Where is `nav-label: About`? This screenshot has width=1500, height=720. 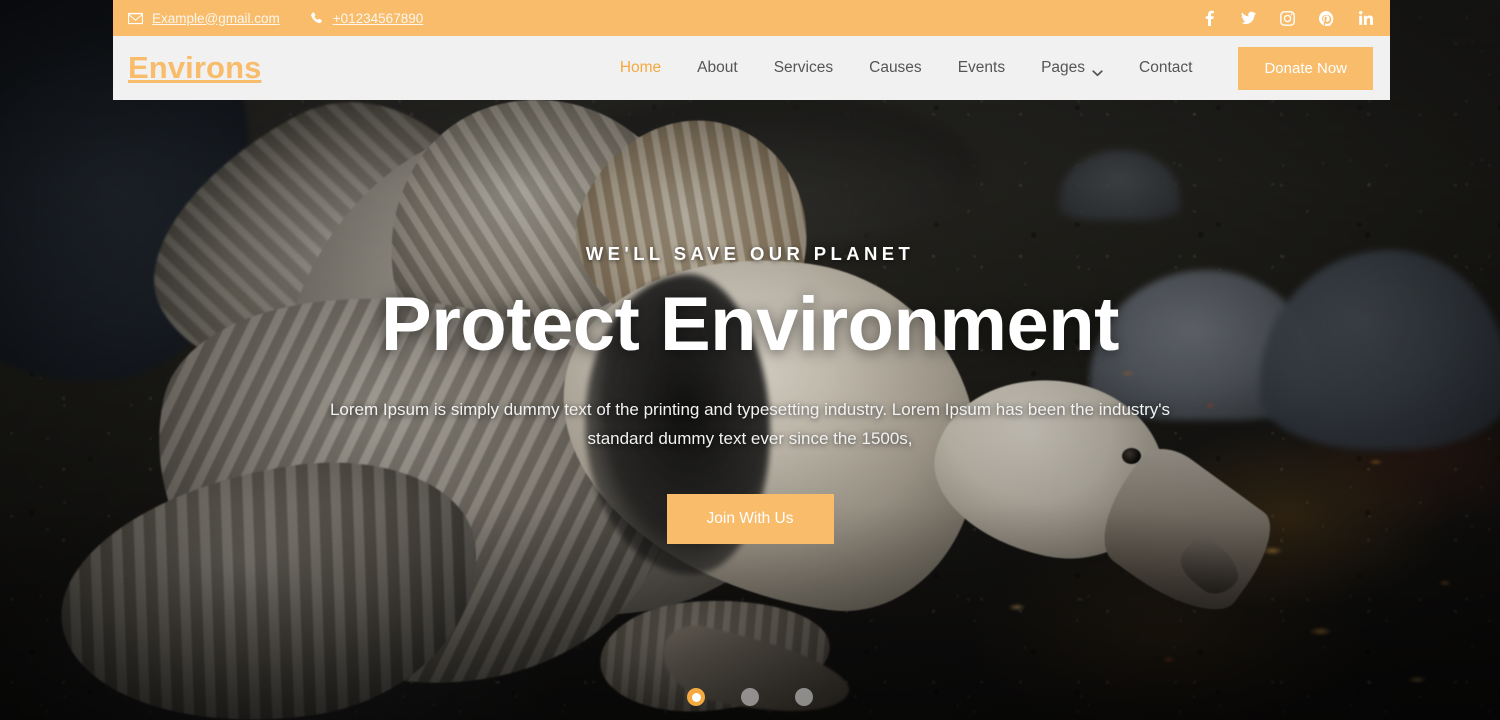 nav-label: About is located at coordinates (717, 68).